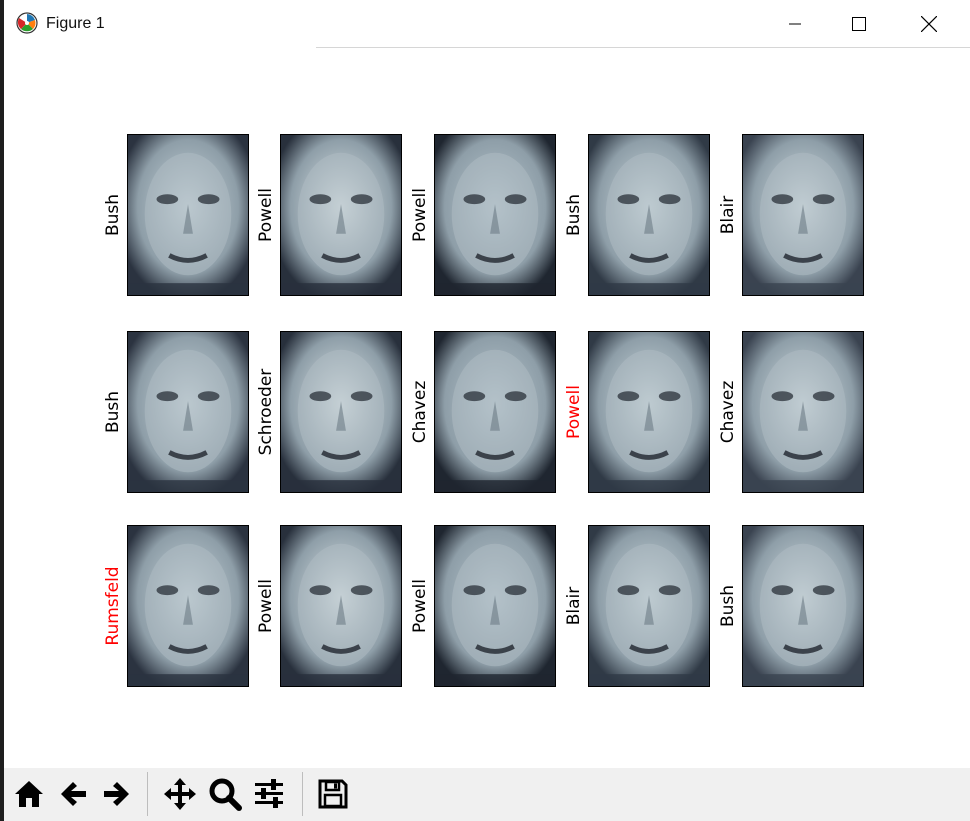  Describe the element at coordinates (113, 606) in the screenshot. I see `face-name-label: Rumsfeld` at that location.